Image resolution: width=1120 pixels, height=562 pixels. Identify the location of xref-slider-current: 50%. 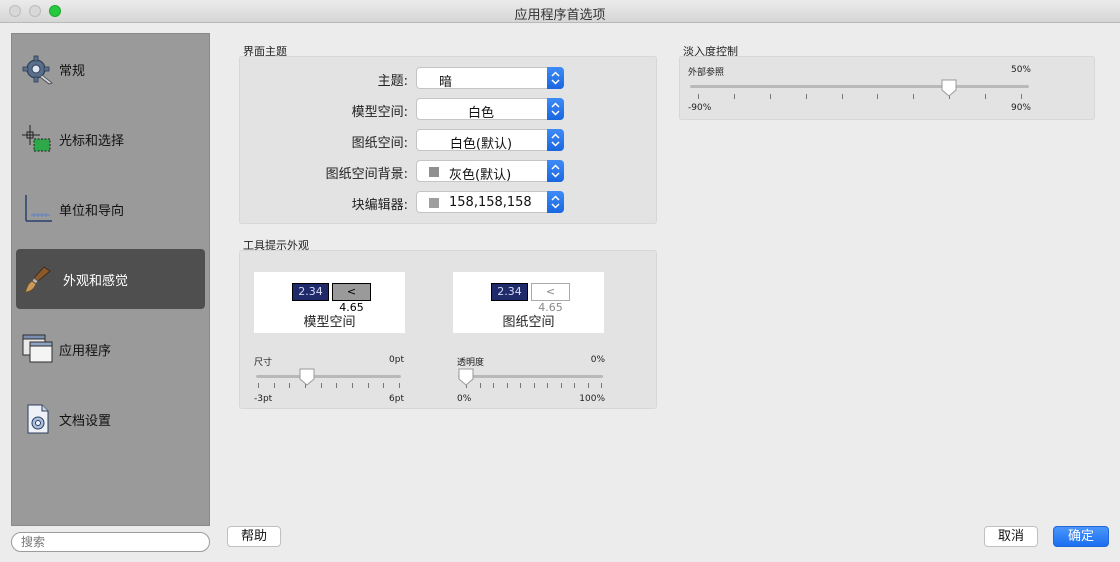
(1020, 70).